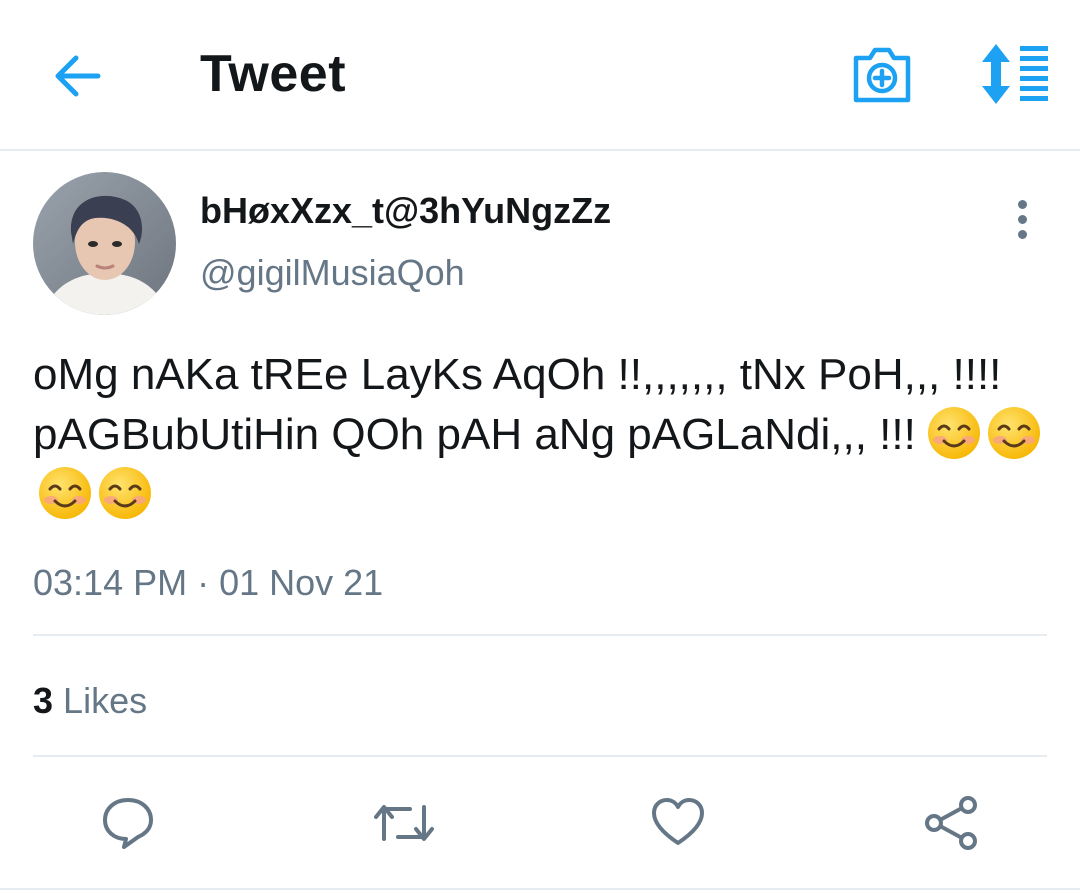  What do you see at coordinates (105, 700) in the screenshot?
I see `likes-label: Likes` at bounding box center [105, 700].